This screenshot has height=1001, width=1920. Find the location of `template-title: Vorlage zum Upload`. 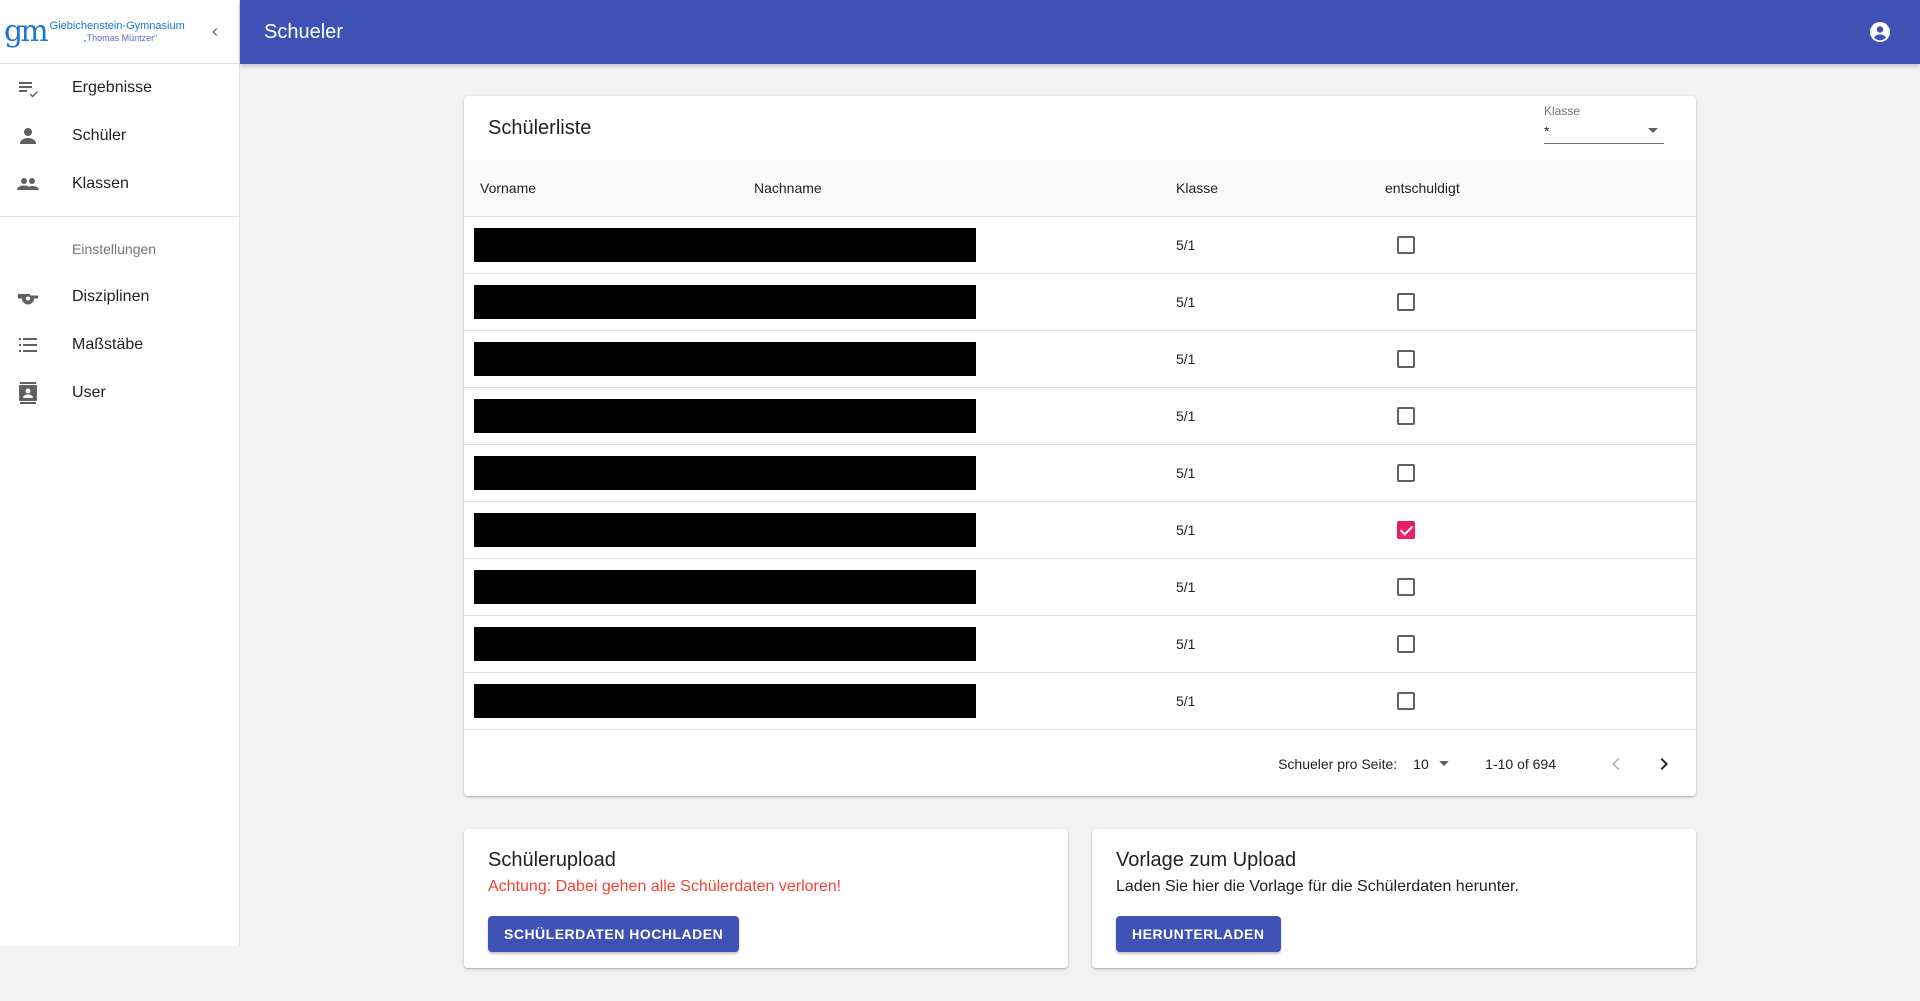

template-title: Vorlage zum Upload is located at coordinates (1206, 860).